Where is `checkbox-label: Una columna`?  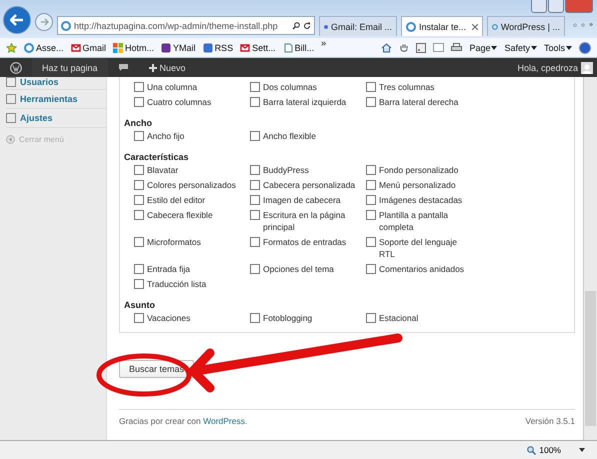
checkbox-label: Una columna is located at coordinates (172, 87).